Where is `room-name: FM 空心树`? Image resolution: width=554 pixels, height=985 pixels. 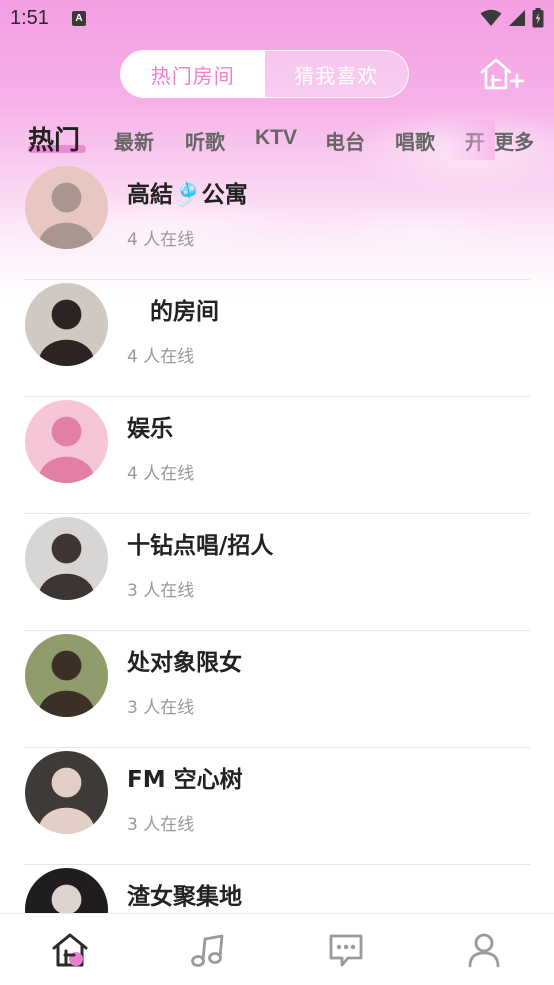
room-name: FM 空心树 is located at coordinates (185, 780).